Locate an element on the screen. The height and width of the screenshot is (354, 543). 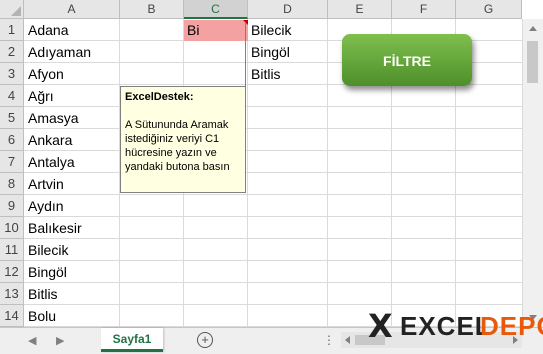
tab-next-icon: ▶ is located at coordinates (60, 340).